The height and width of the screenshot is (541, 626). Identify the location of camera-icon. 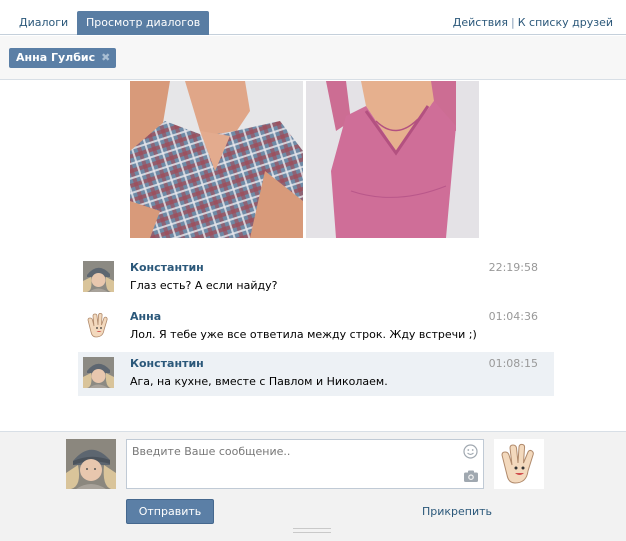
(471, 476).